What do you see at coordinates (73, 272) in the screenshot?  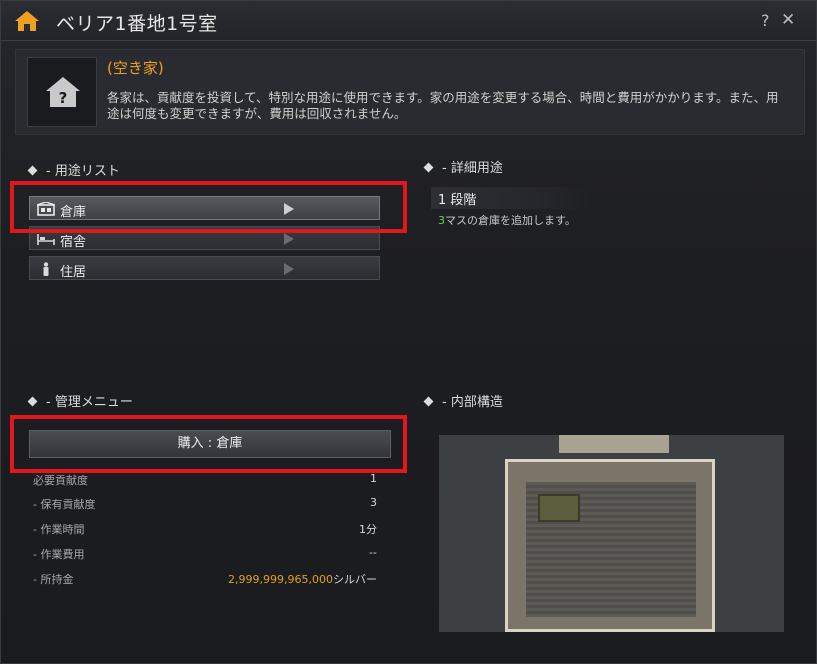 I see `usage-item-label: 住居` at bounding box center [73, 272].